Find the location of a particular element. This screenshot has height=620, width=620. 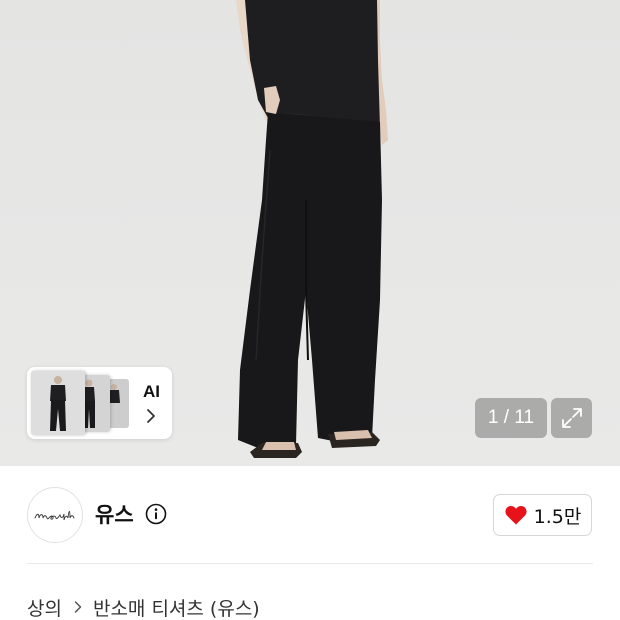

brand-logo is located at coordinates (55, 515).